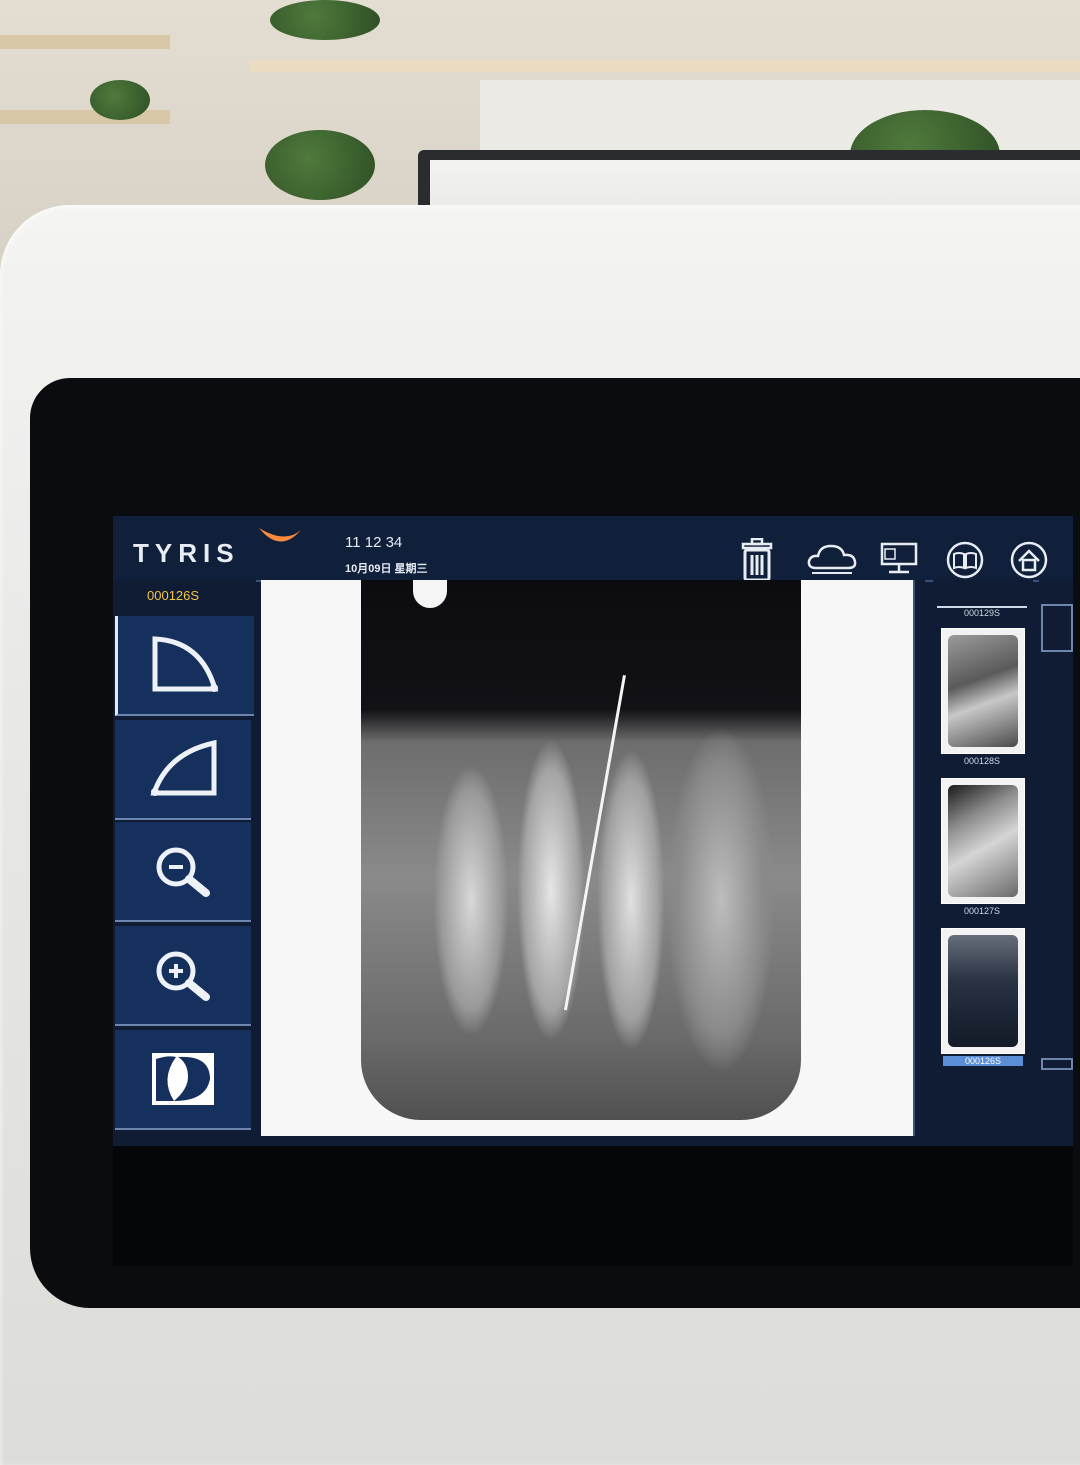 This screenshot has height=1465, width=1080. I want to click on zoom-out-icon, so click(183, 872).